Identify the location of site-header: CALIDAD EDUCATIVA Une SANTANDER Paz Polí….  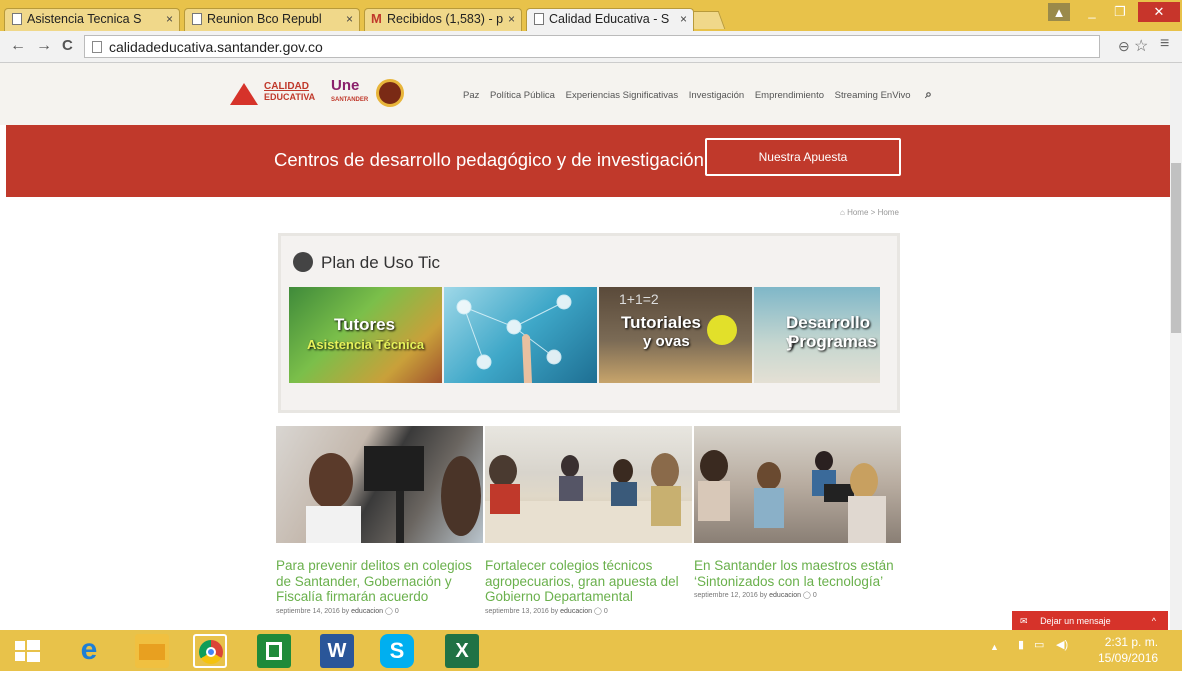
(585, 94).